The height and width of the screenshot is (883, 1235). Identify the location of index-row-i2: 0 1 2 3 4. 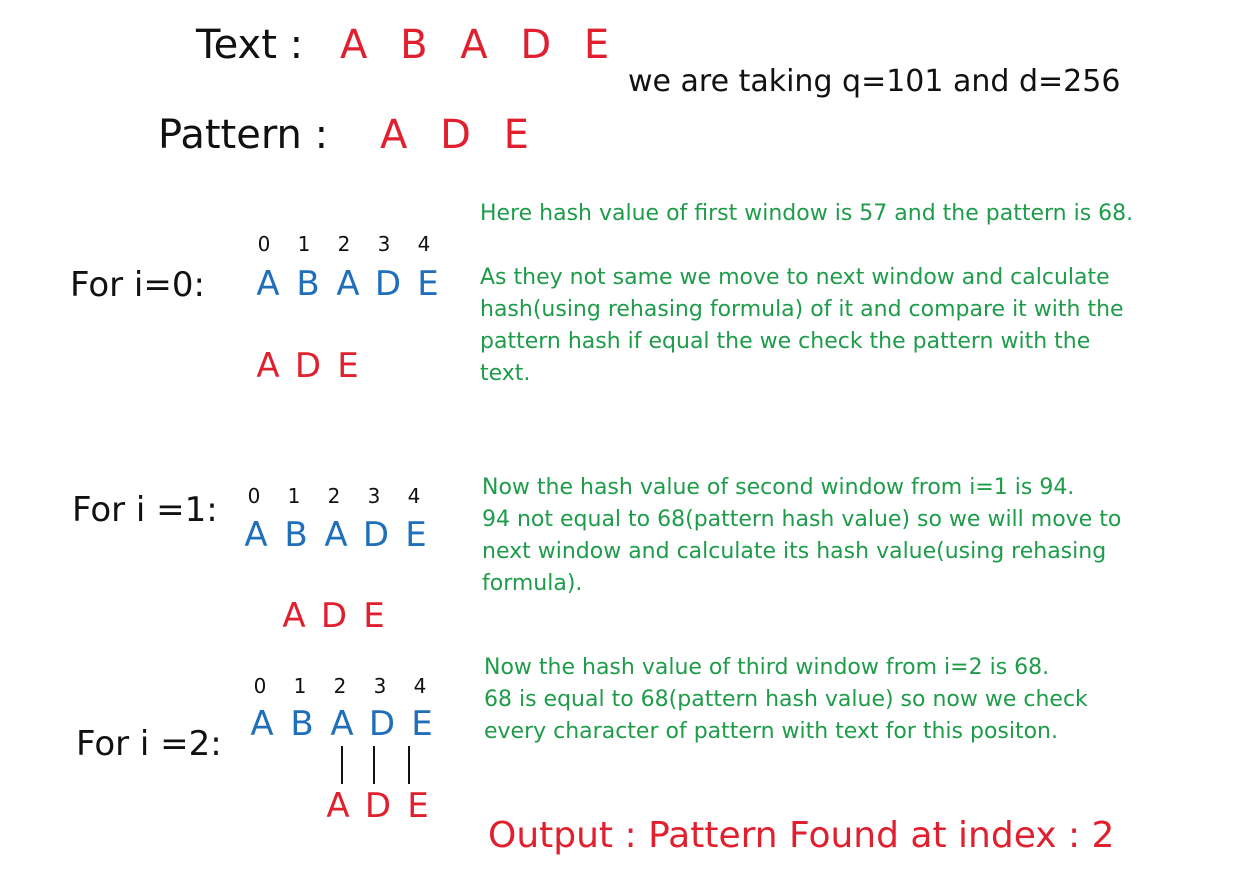
(340, 686).